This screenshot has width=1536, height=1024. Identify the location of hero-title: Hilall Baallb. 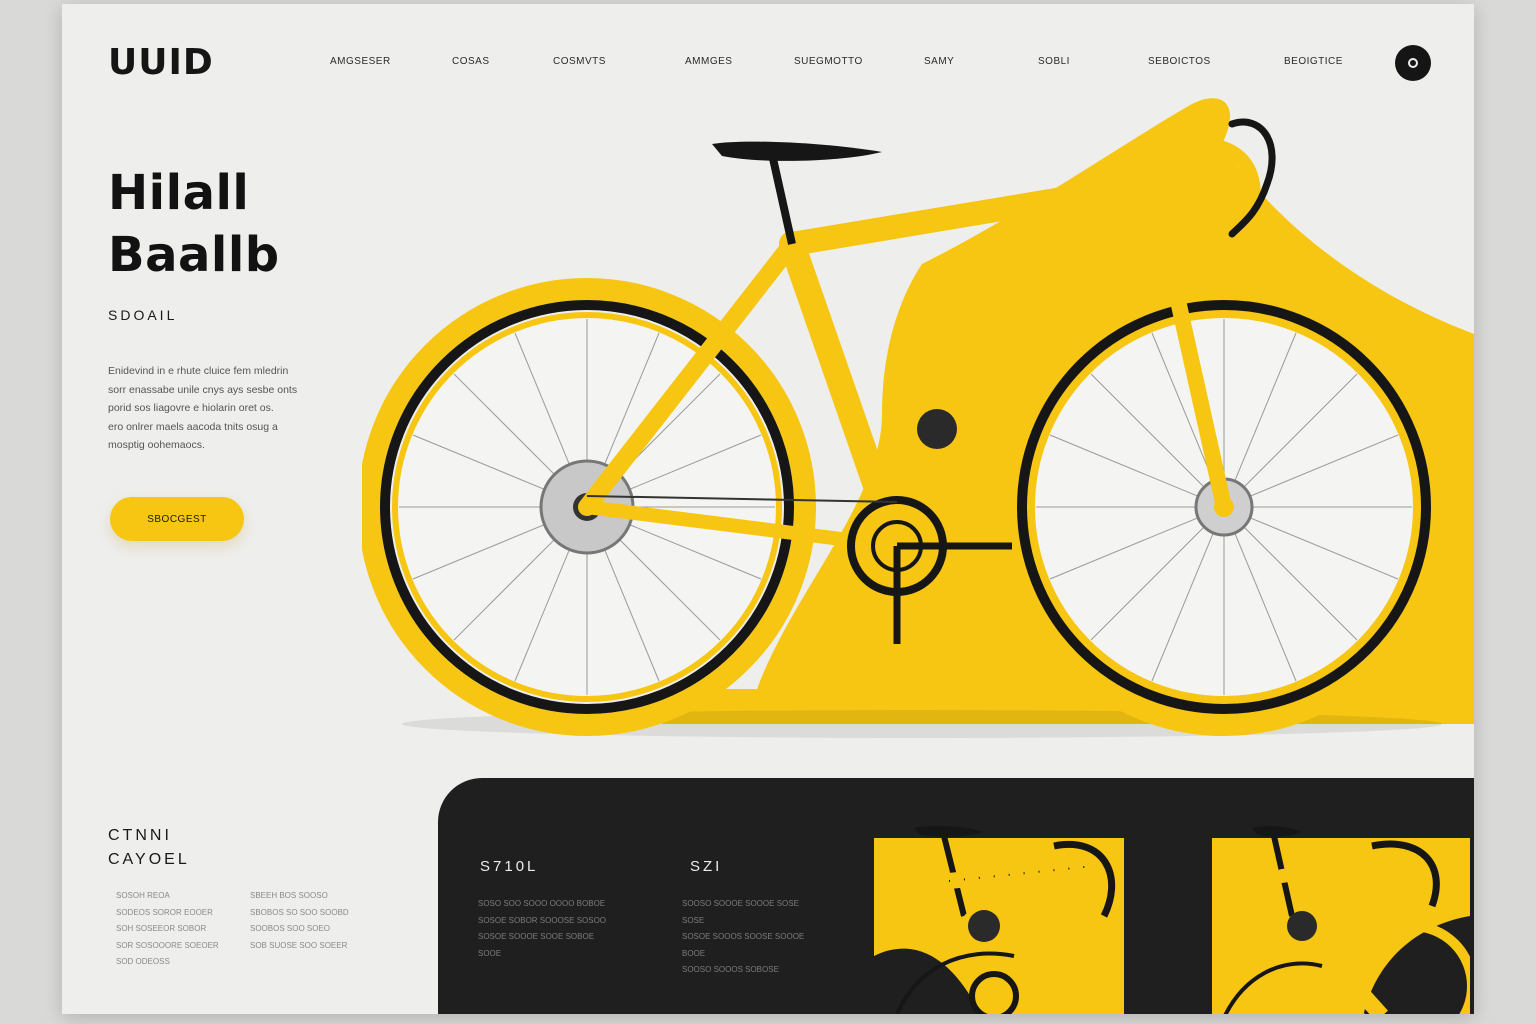
(194, 224).